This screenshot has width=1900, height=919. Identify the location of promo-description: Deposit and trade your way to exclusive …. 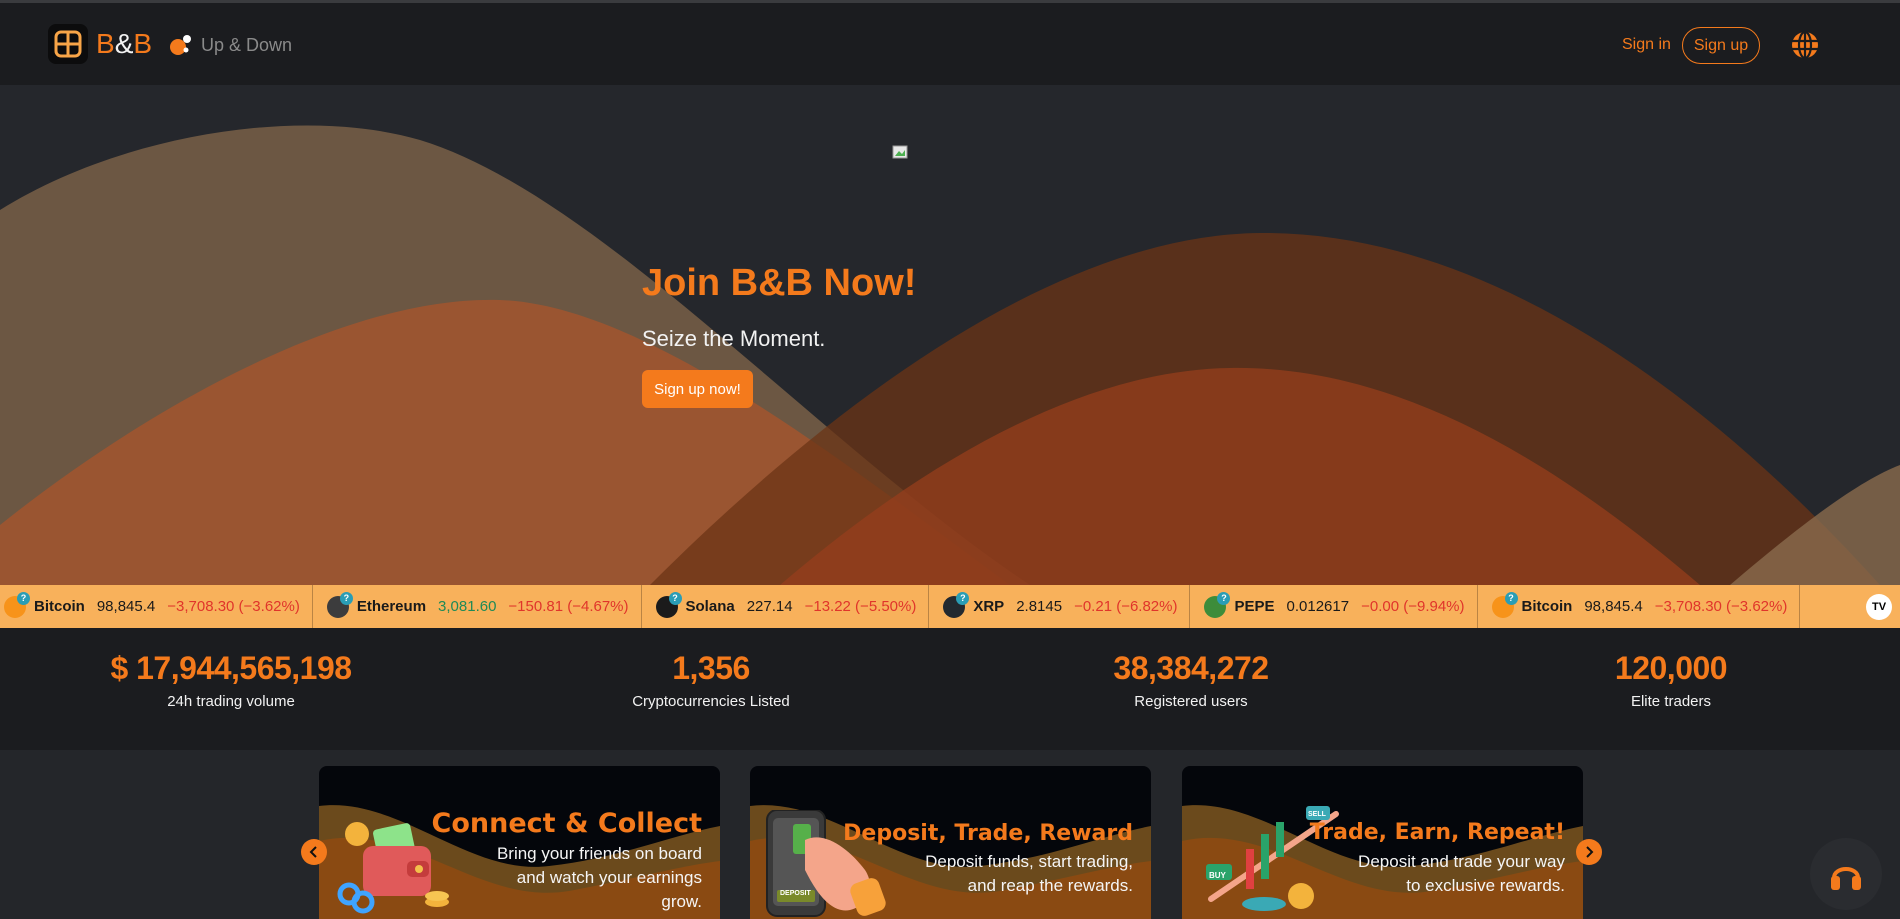
(1461, 874).